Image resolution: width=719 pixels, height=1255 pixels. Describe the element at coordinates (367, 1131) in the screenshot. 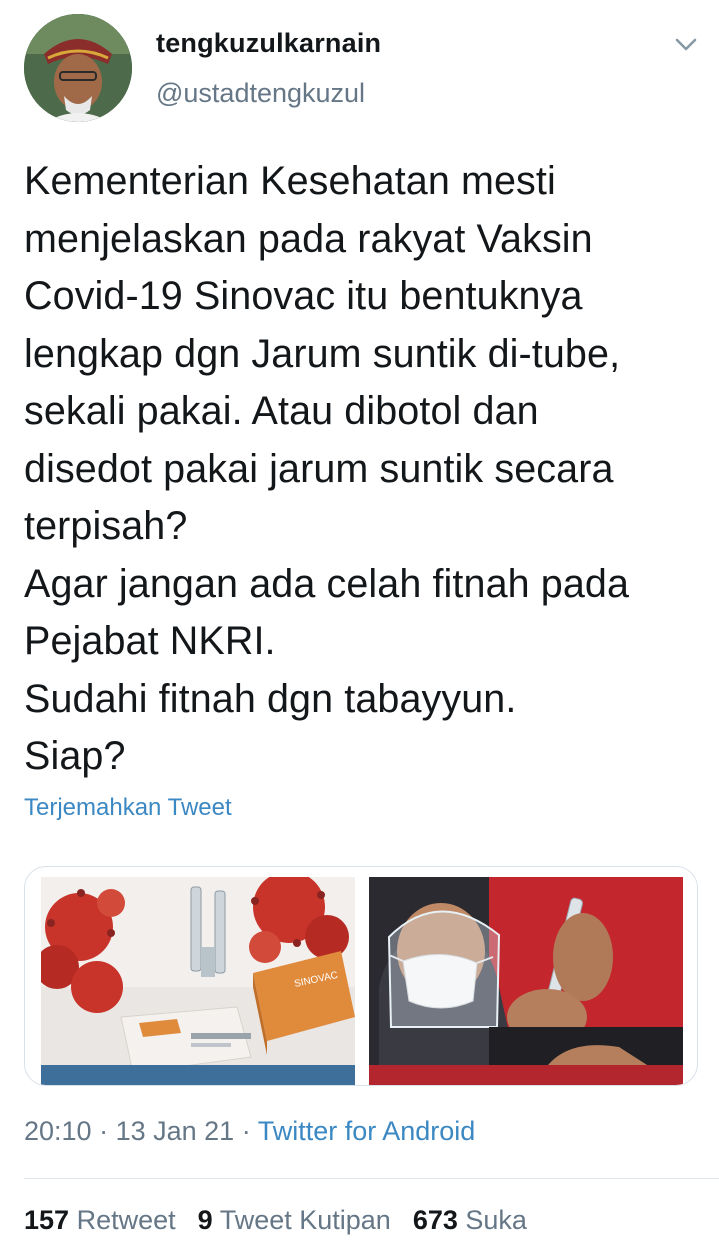

I see `tweet-source-link: Twitter for Android` at that location.